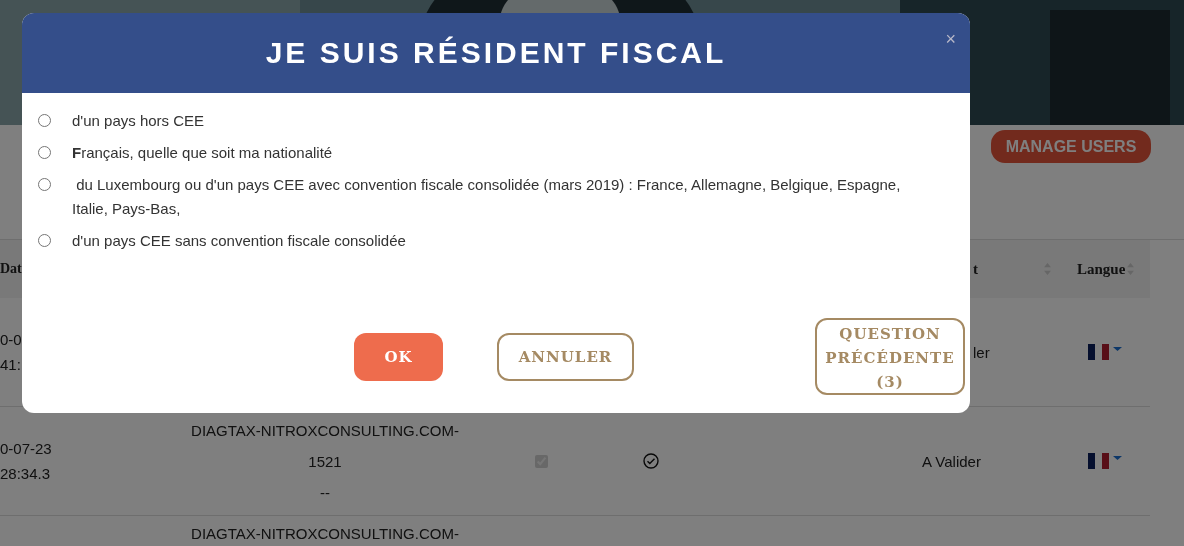 This screenshot has height=546, width=1184. I want to click on status-cell-text: A Valider, so click(951, 461).